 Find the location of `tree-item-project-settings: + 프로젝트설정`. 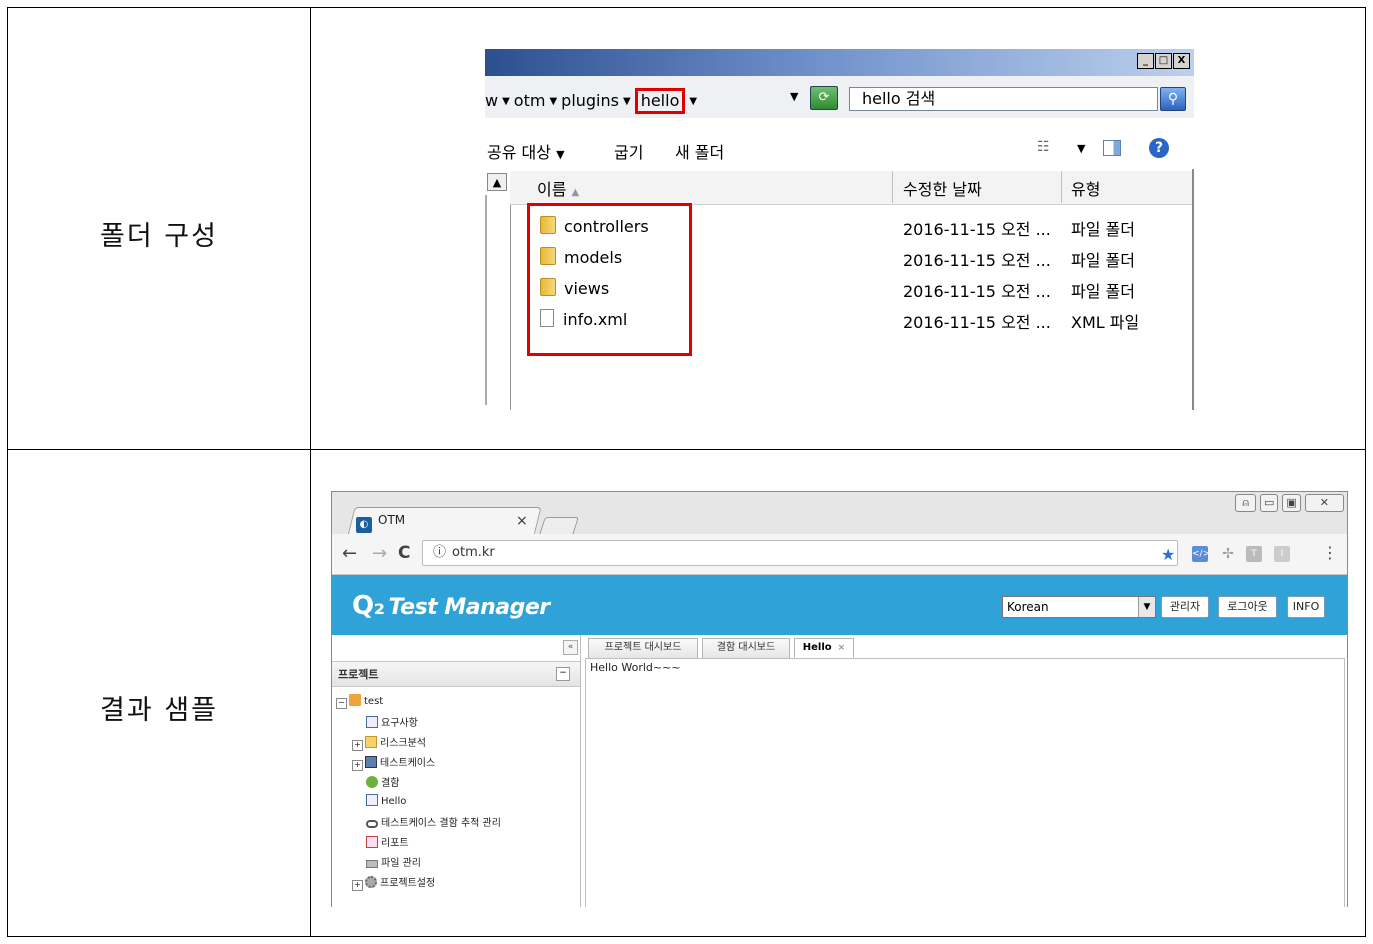

tree-item-project-settings: + 프로젝트설정 is located at coordinates (393, 882).